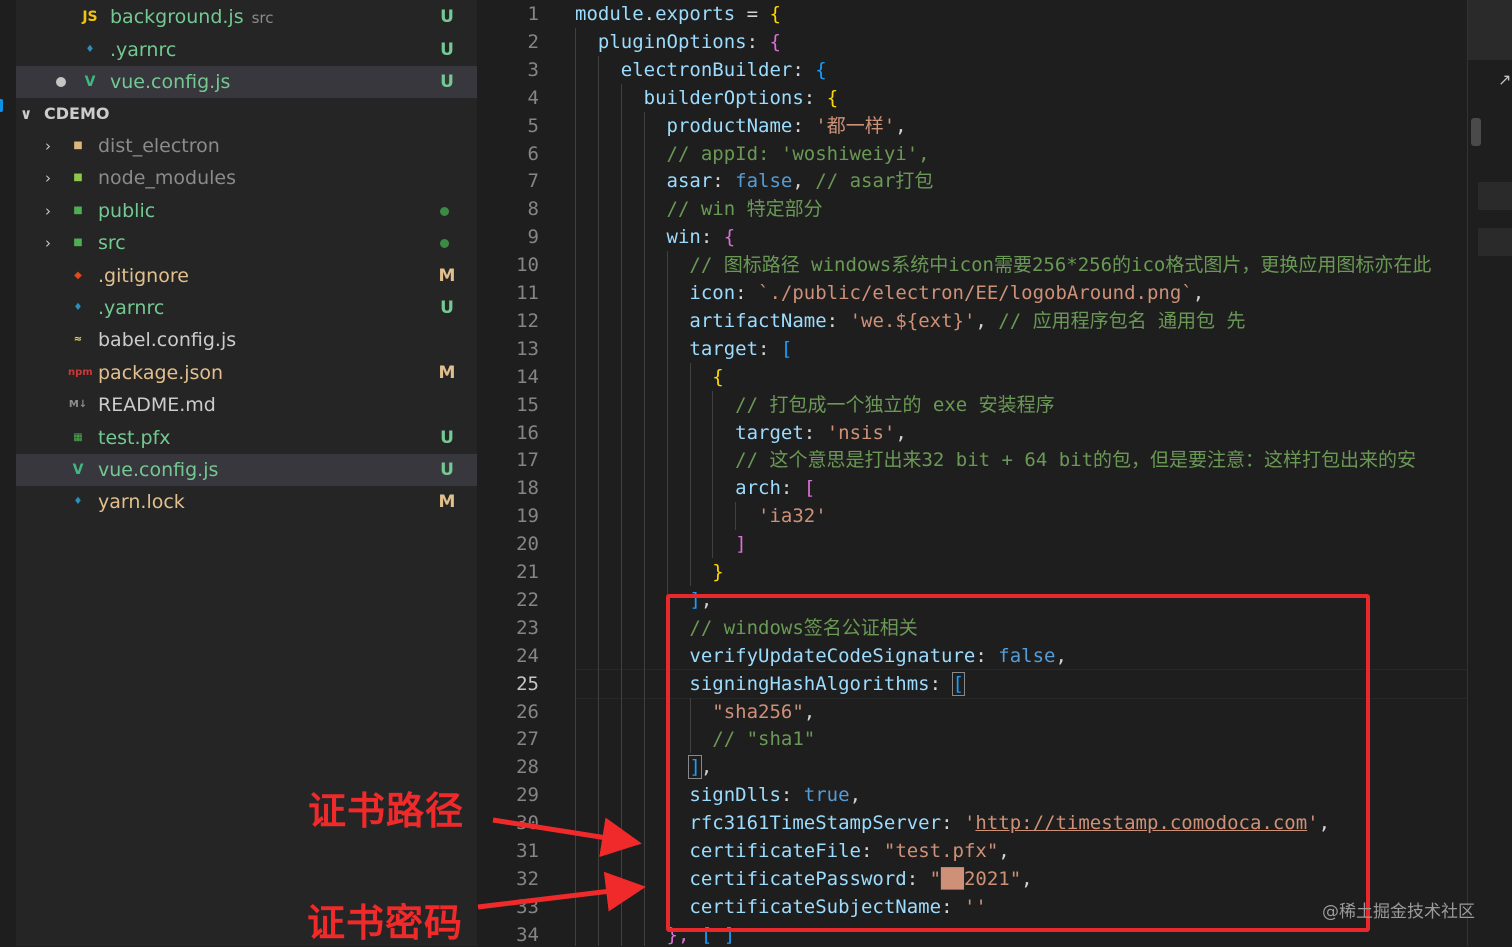 Image resolution: width=1512 pixels, height=947 pixels. Describe the element at coordinates (143, 275) in the screenshot. I see `file-label: .gitignore` at that location.